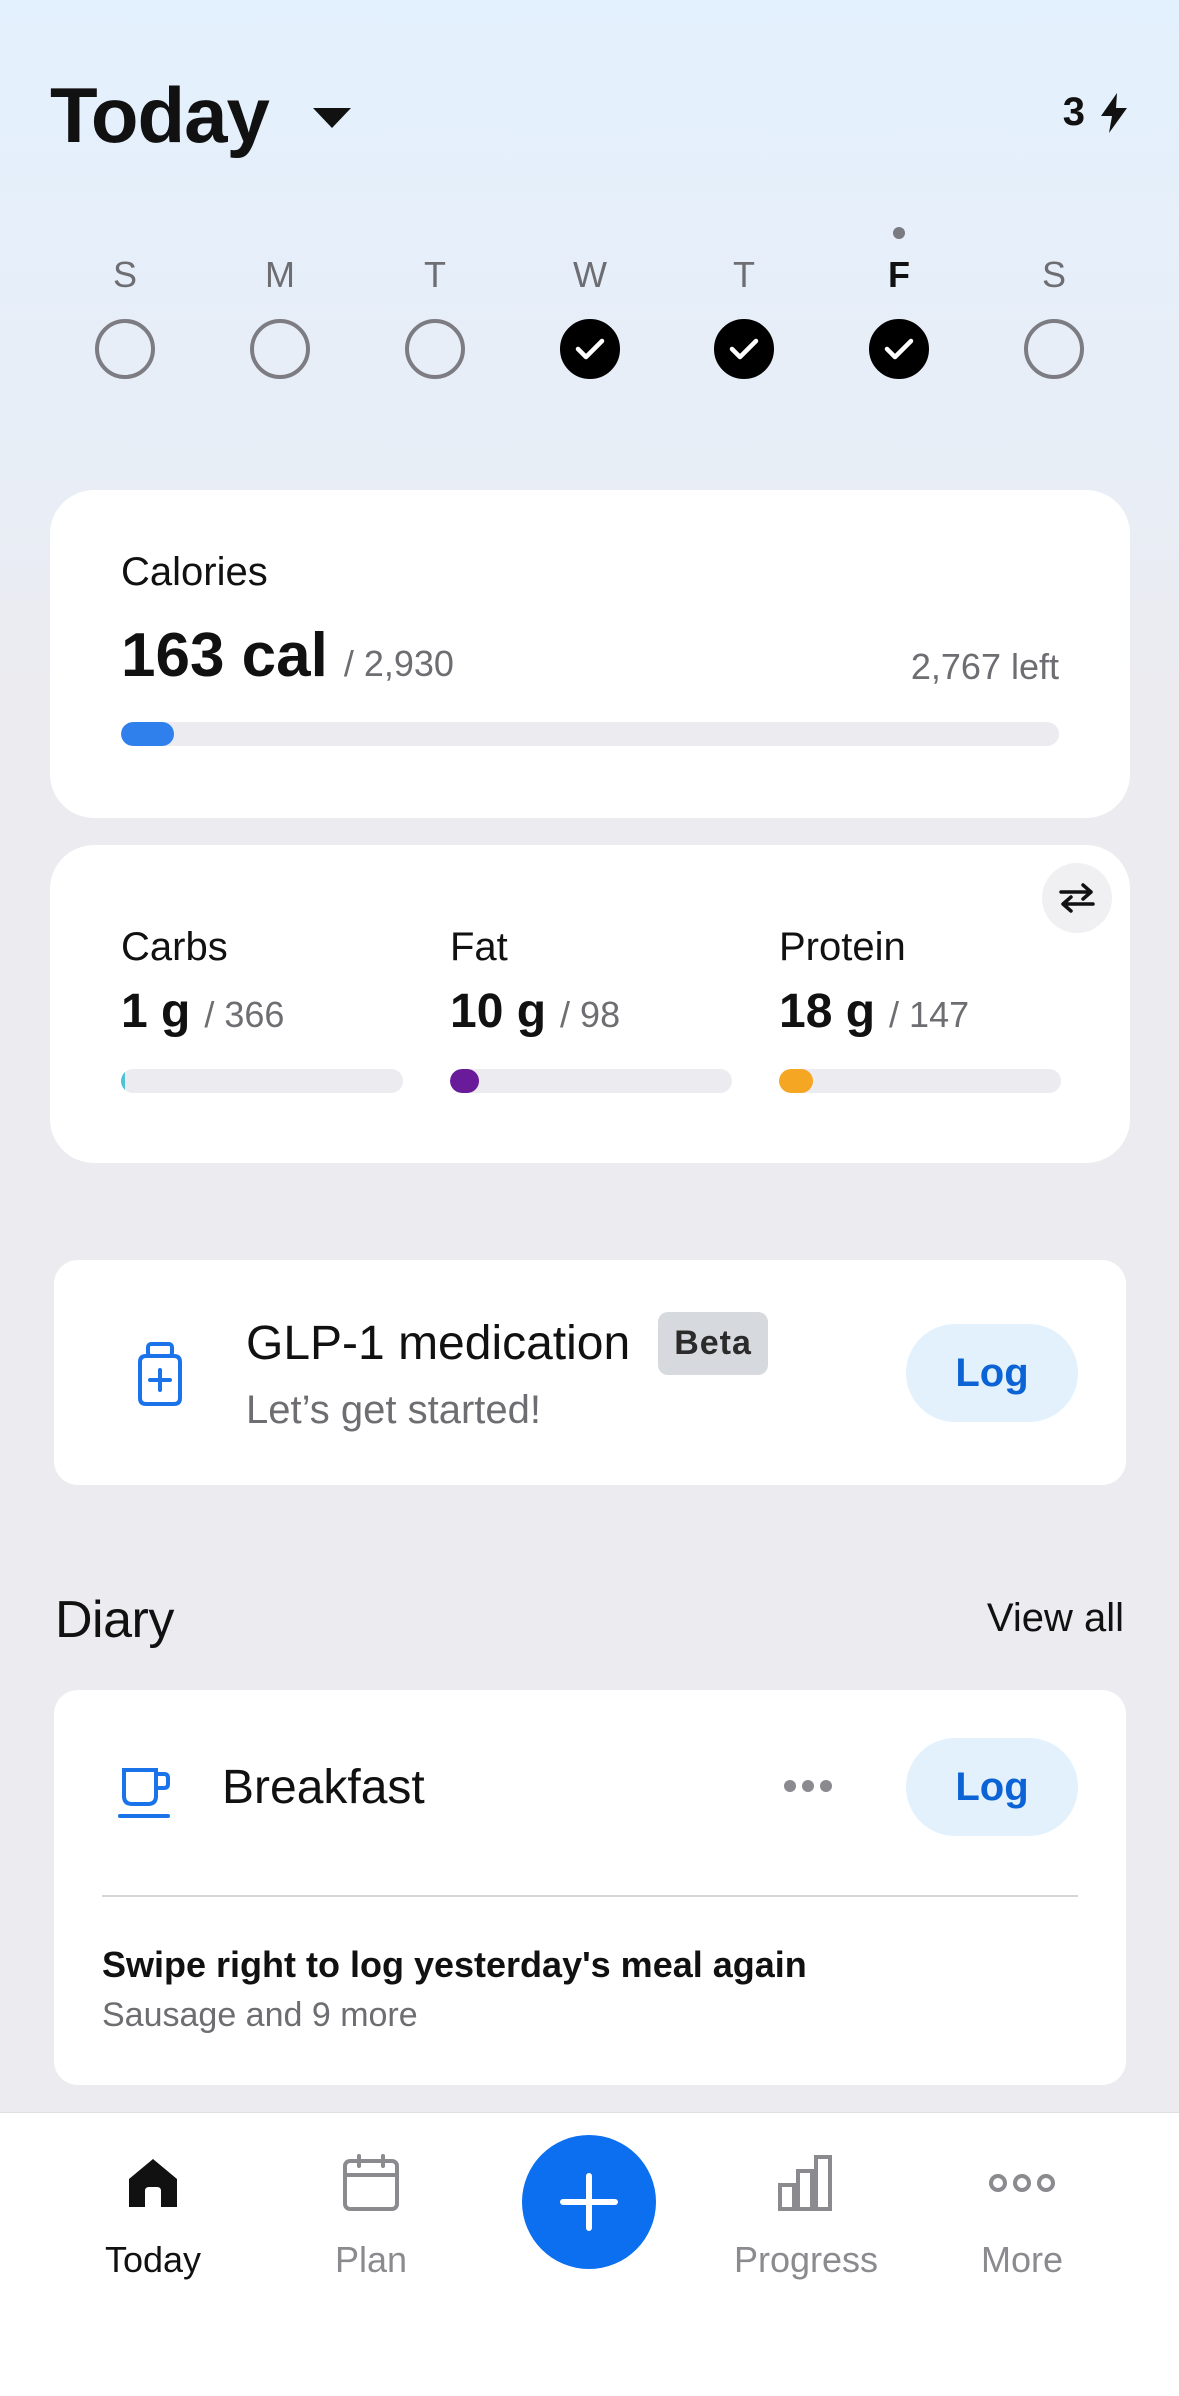  Describe the element at coordinates (160, 115) in the screenshot. I see `page-title: Today` at that location.